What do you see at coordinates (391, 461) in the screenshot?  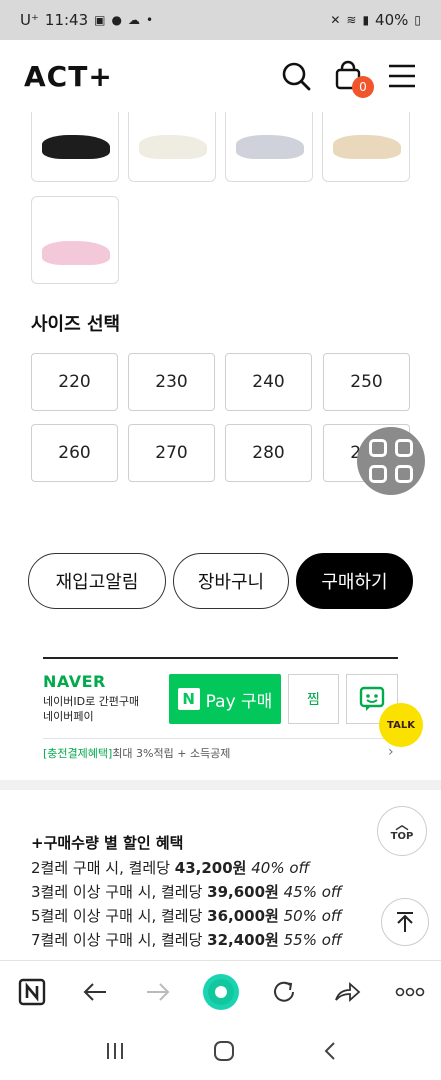 I see `floating-grid-menu-button` at bounding box center [391, 461].